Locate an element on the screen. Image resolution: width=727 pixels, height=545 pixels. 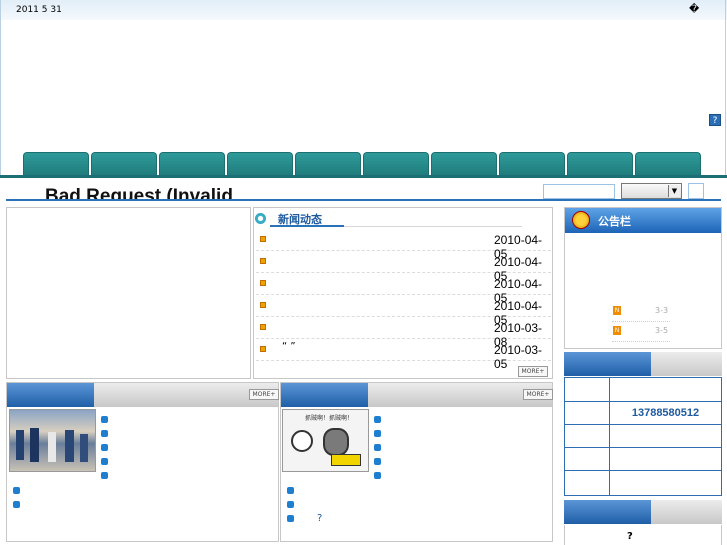
police-emblem-icon is located at coordinates (581, 220).